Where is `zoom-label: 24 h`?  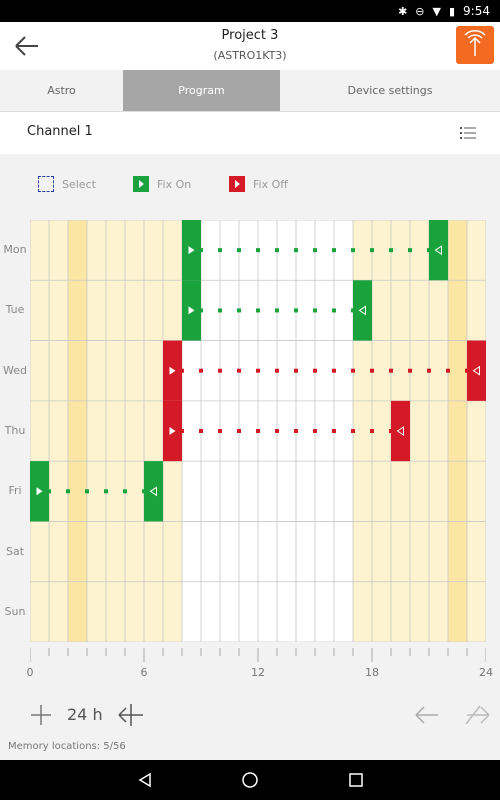 zoom-label: 24 h is located at coordinates (85, 714).